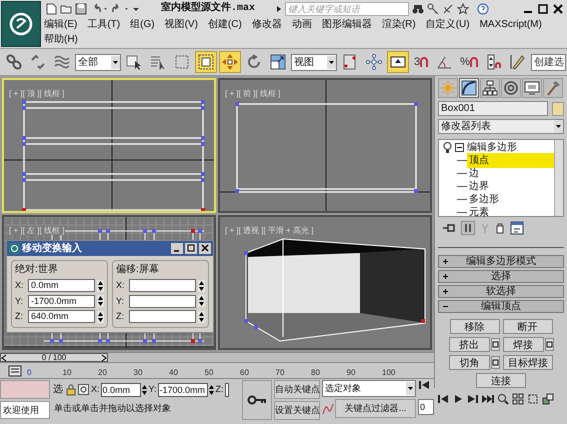 The image size is (567, 424). Describe the element at coordinates (120, 8) in the screenshot. I see `redo-icon` at that location.